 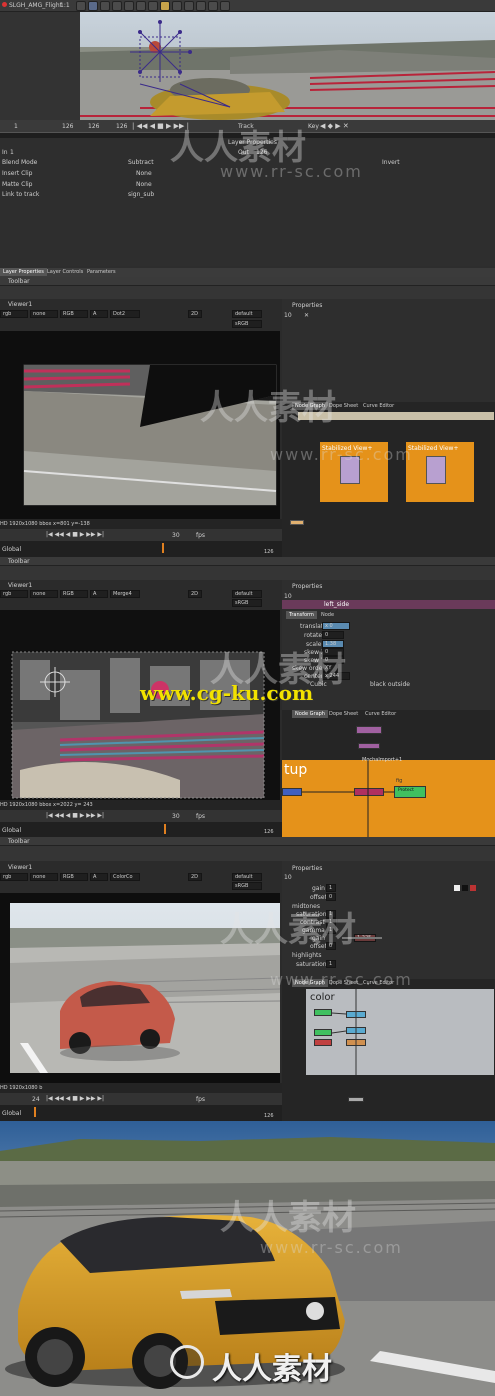 What do you see at coordinates (81, 6) in the screenshot?
I see `select-tool-button` at bounding box center [81, 6].